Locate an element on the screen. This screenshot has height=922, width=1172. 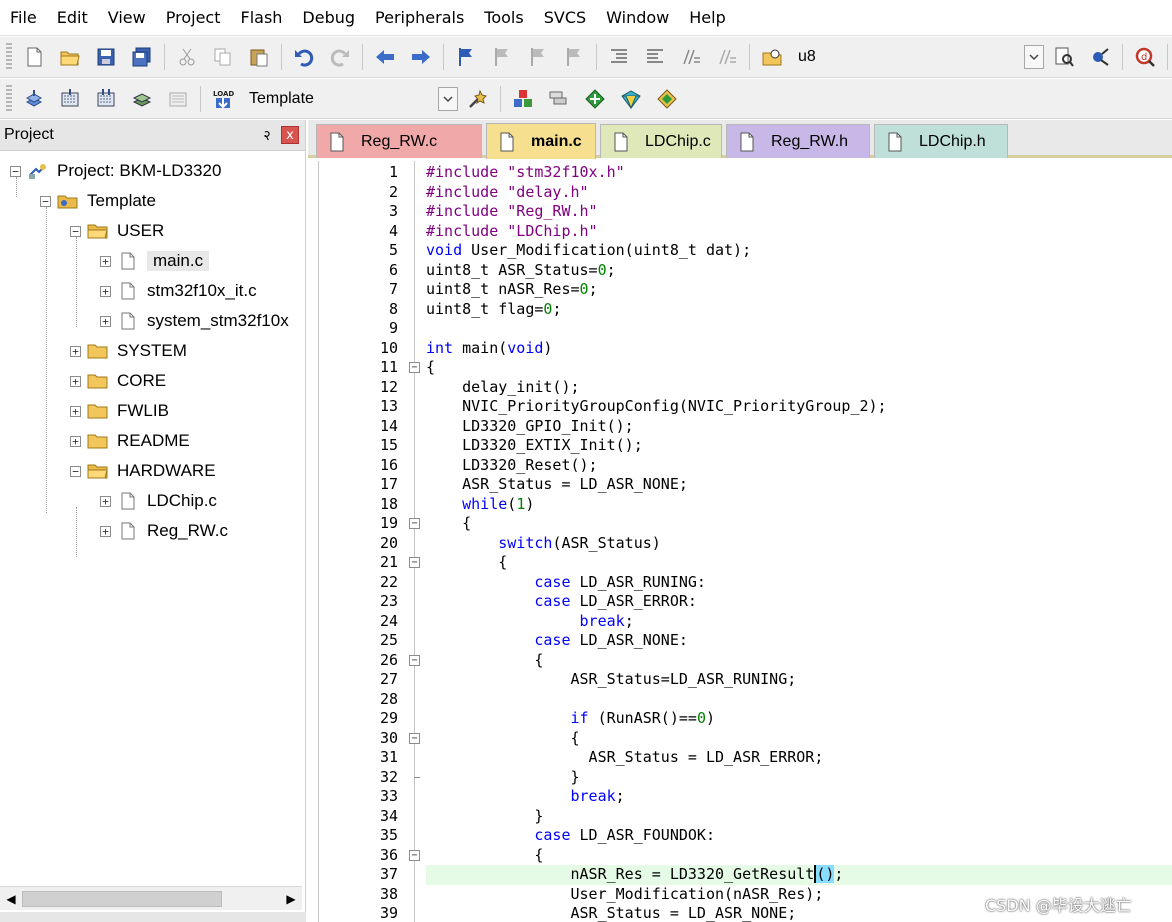
scroll-right-icon: ▶ is located at coordinates (291, 899).